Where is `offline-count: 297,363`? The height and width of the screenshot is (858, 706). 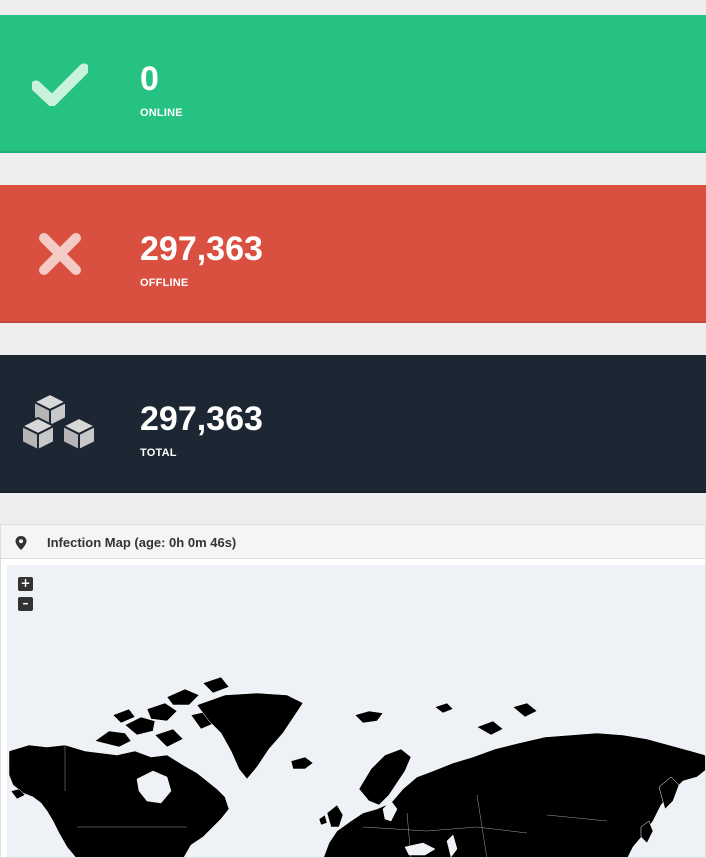 offline-count: 297,363 is located at coordinates (201, 249).